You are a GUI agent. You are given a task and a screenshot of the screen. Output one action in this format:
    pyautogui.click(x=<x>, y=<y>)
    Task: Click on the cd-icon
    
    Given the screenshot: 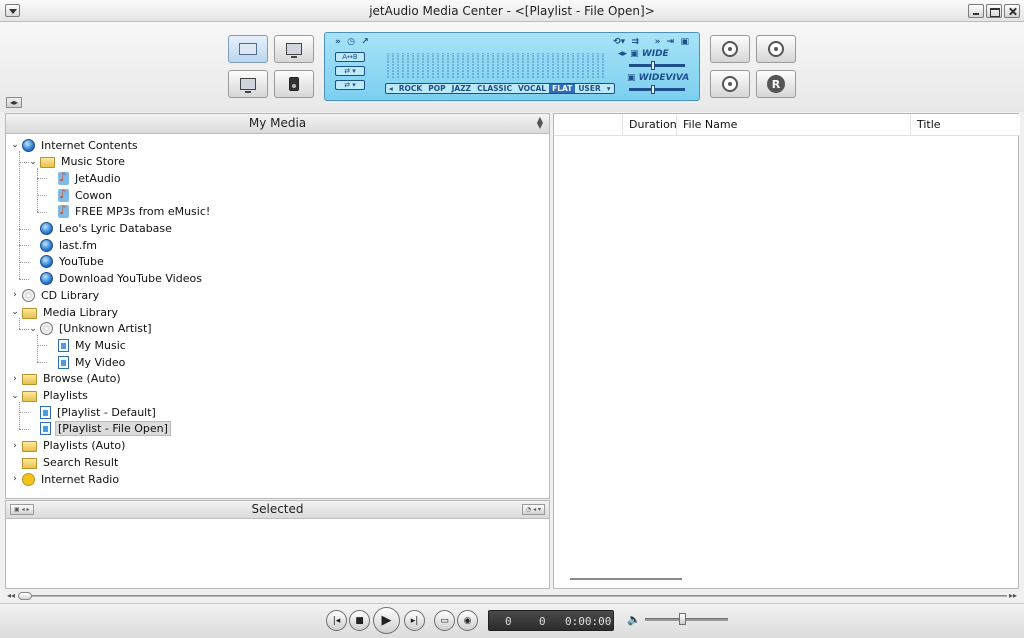 What is the action you would take?
    pyautogui.click(x=28, y=295)
    